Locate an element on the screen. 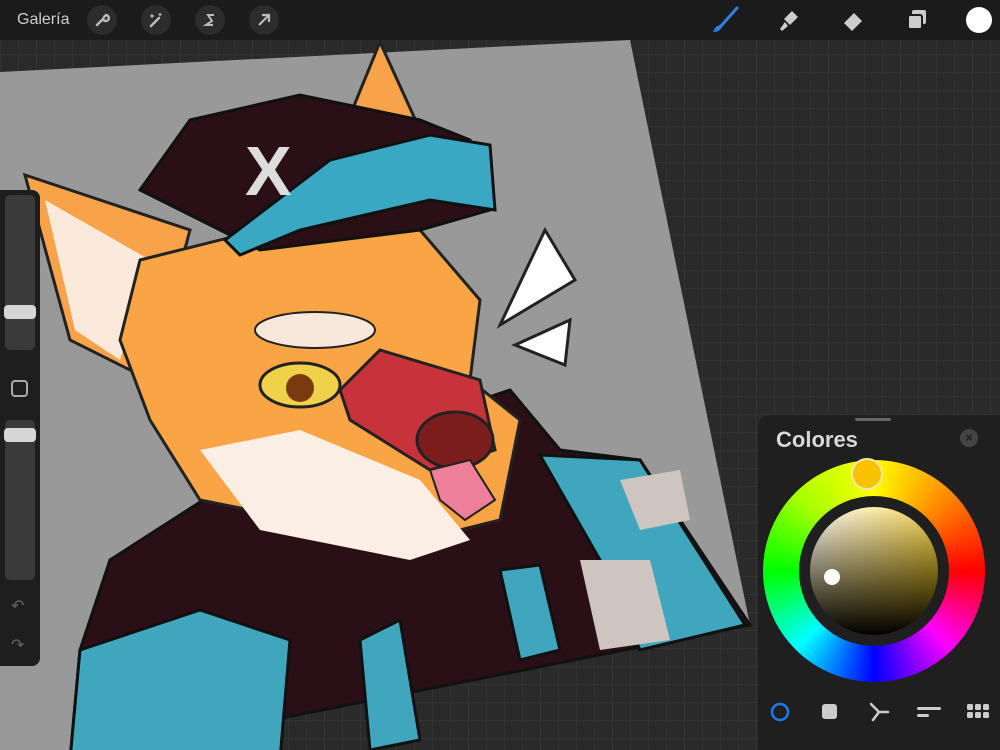 The image size is (1000, 750). smudge-icon is located at coordinates (789, 21).